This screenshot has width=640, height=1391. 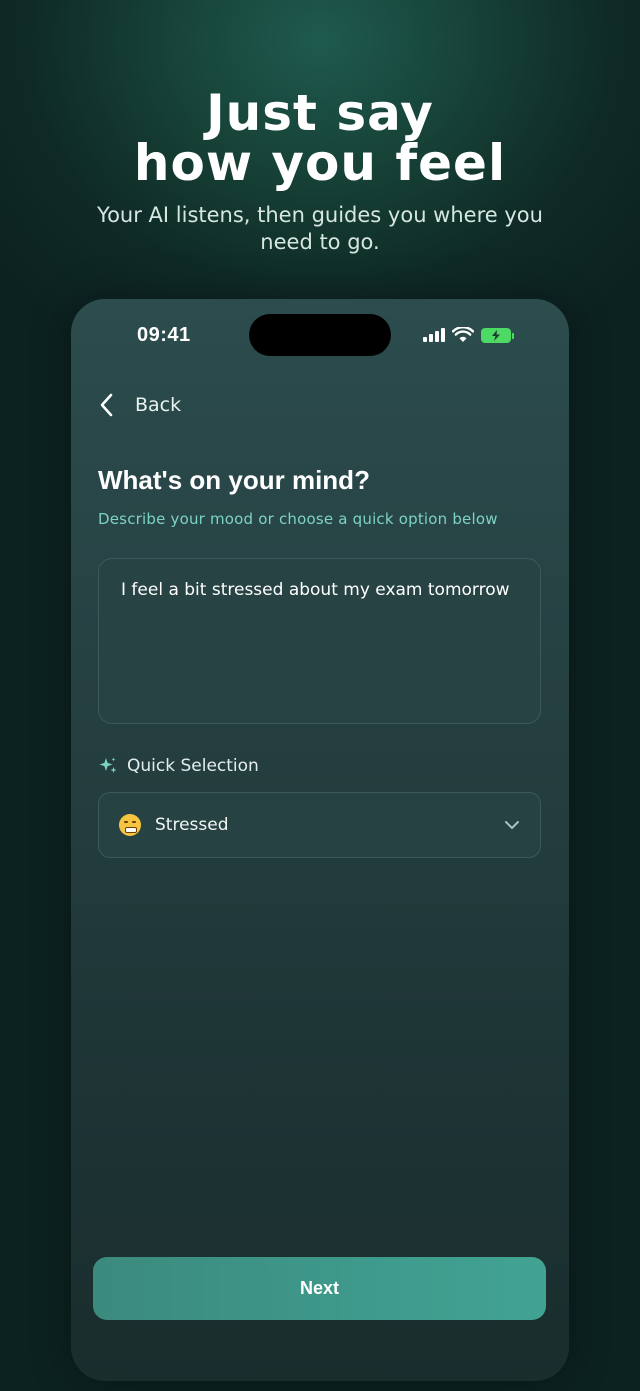 I want to click on battery-icon, so click(x=497, y=335).